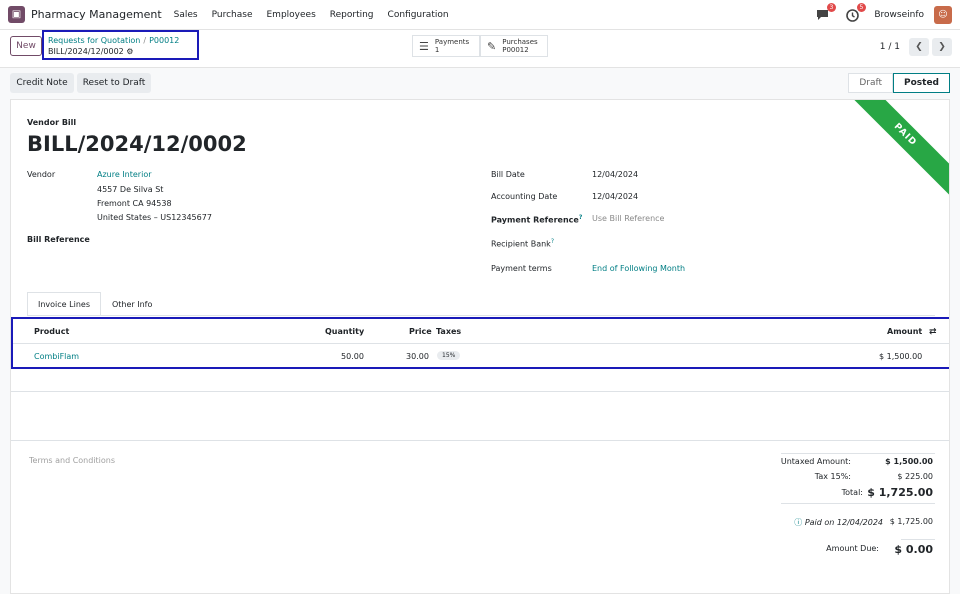 This screenshot has height=594, width=960. What do you see at coordinates (615, 174) in the screenshot?
I see `bill-date-field: 12/04/2024` at bounding box center [615, 174].